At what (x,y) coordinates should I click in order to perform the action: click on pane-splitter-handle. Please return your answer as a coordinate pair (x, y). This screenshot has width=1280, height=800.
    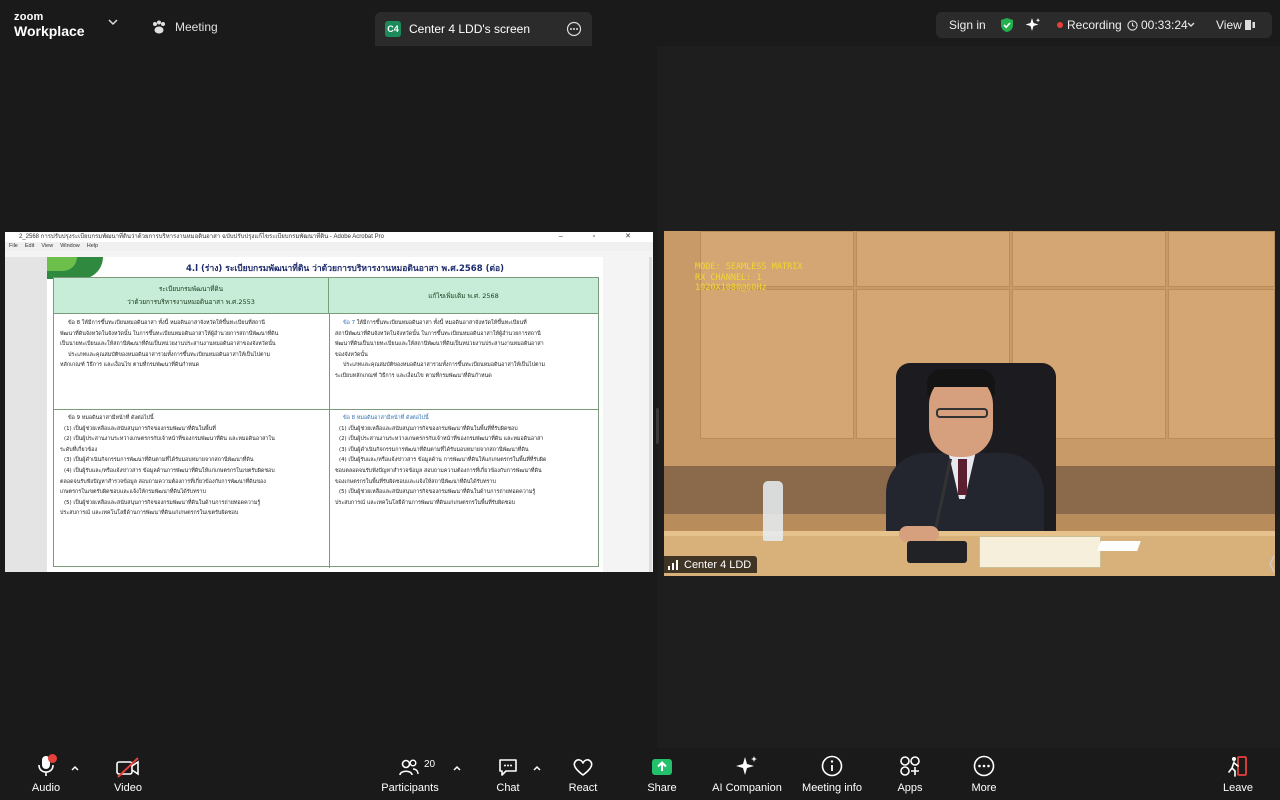
    Looking at the image, I should click on (657, 426).